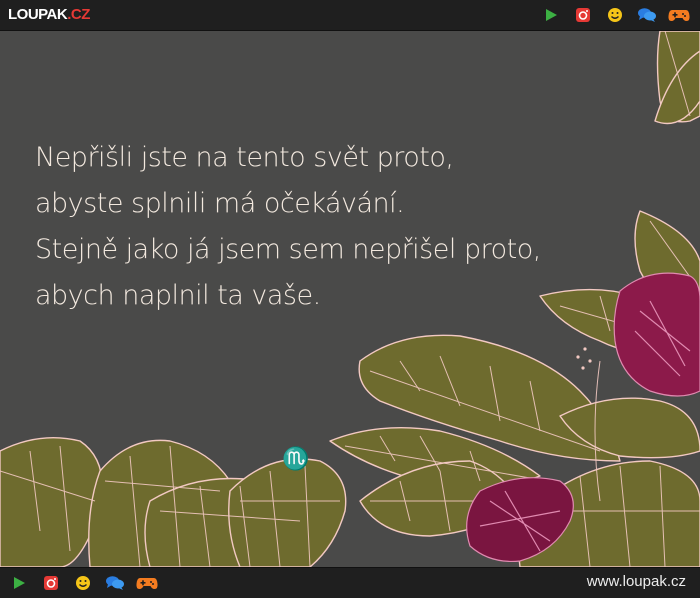  I want to click on logo-tld-text: .CZ, so click(78, 14).